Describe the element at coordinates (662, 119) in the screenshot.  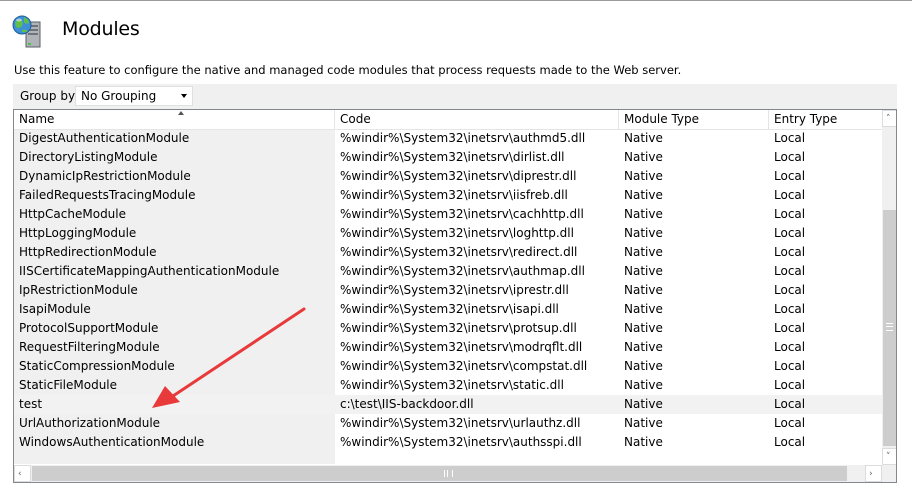
I see `column-header-module-type-label: Module Type` at that location.